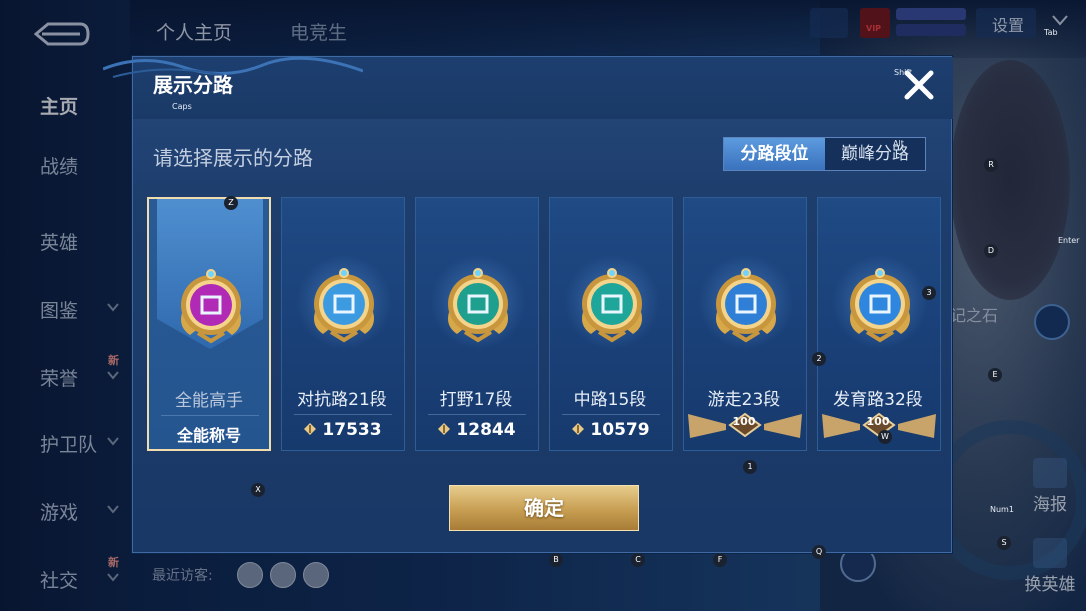 Image resolution: width=1086 pixels, height=611 pixels. I want to click on key-hint-label: B, so click(556, 560).